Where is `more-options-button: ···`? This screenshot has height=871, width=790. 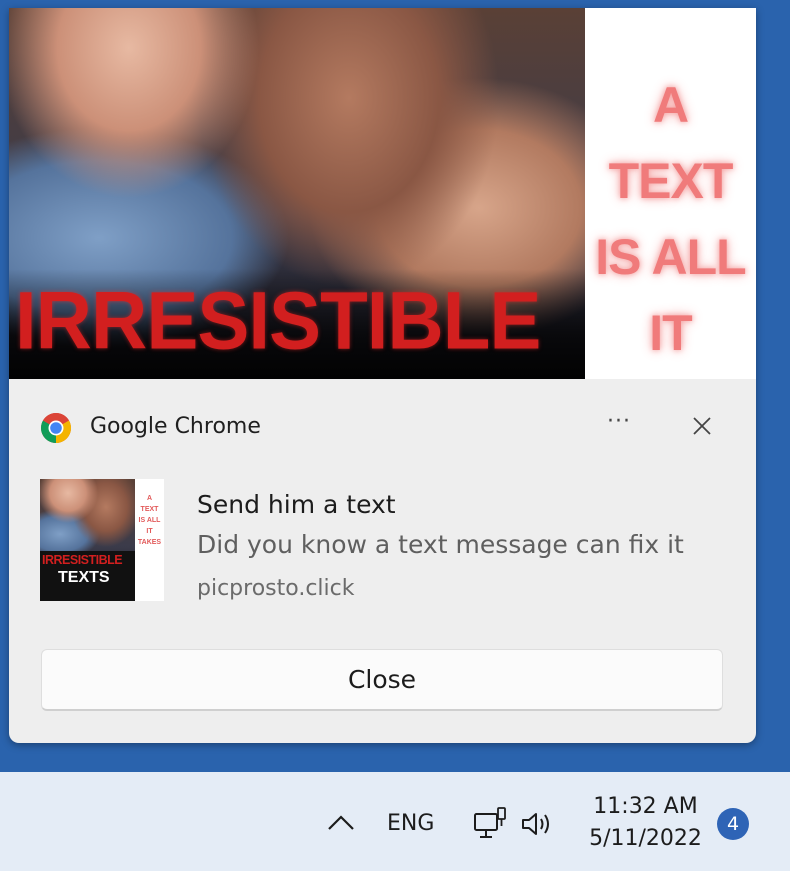
more-options-button: ··· is located at coordinates (619, 426).